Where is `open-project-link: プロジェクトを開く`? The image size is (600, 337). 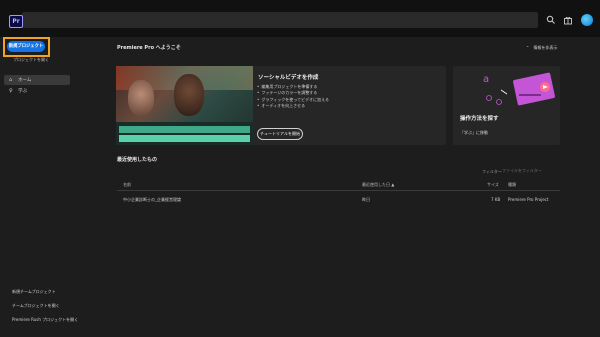 open-project-link: プロジェクトを開く is located at coordinates (31, 60).